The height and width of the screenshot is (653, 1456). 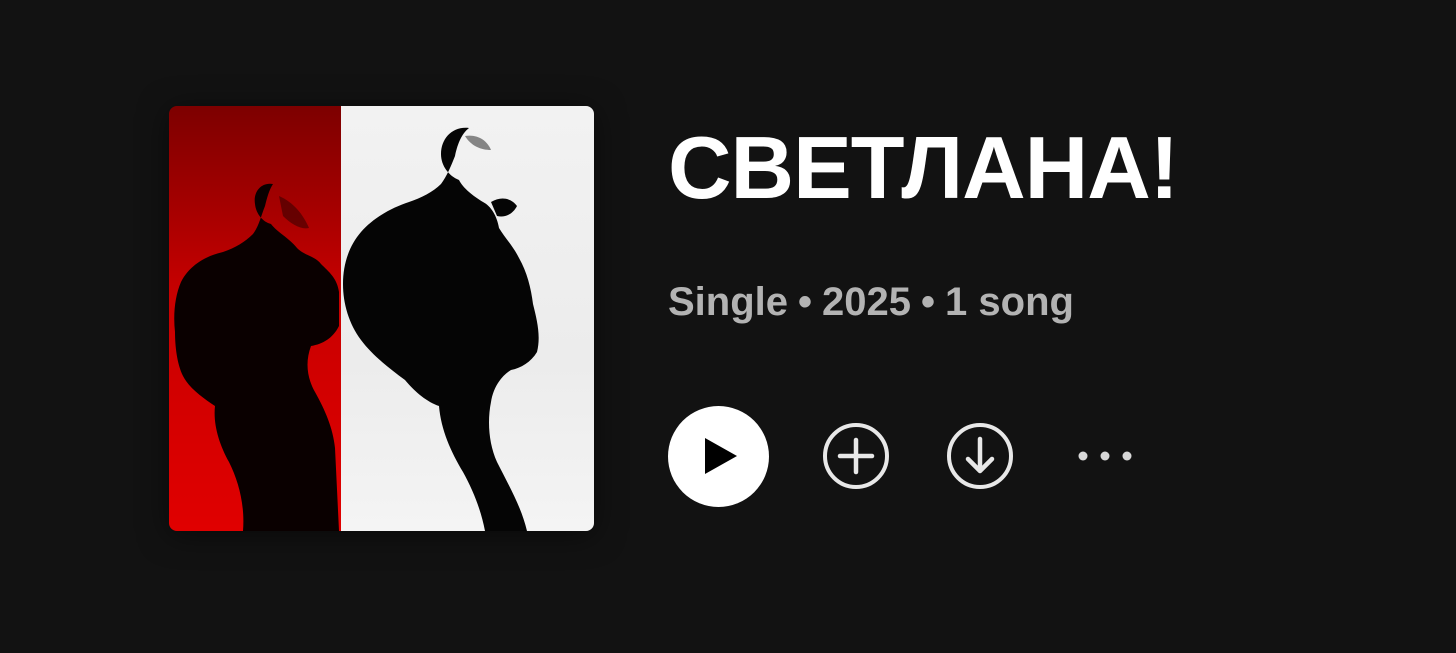 I want to click on add-to-library-button, so click(x=856, y=456).